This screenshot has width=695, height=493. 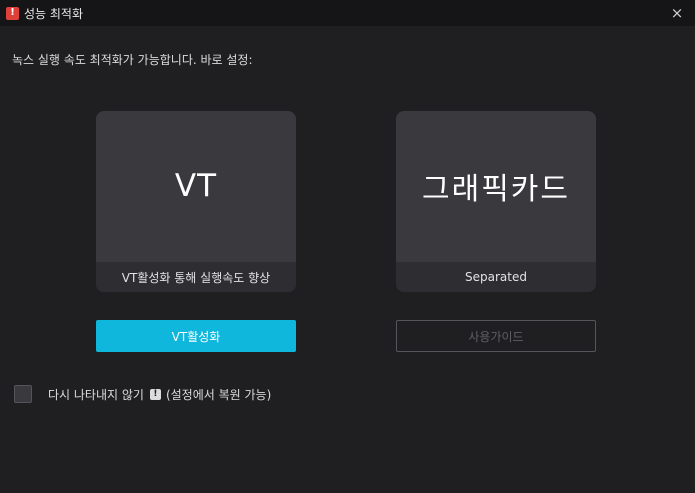 I want to click on vt-card: VT VT활성화 통해 실행속도 향상, so click(x=196, y=201).